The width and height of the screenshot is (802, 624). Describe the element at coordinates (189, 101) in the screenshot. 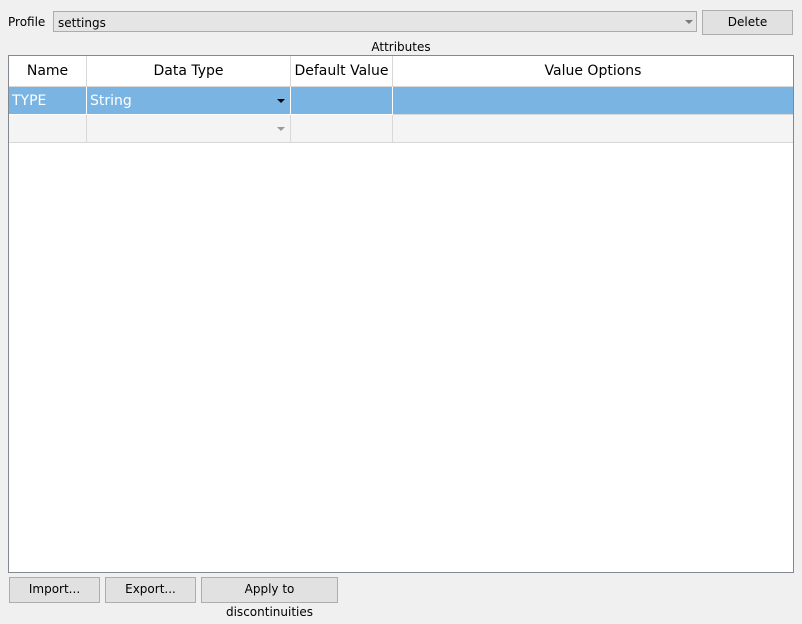

I see `cell-data-type: String` at that location.